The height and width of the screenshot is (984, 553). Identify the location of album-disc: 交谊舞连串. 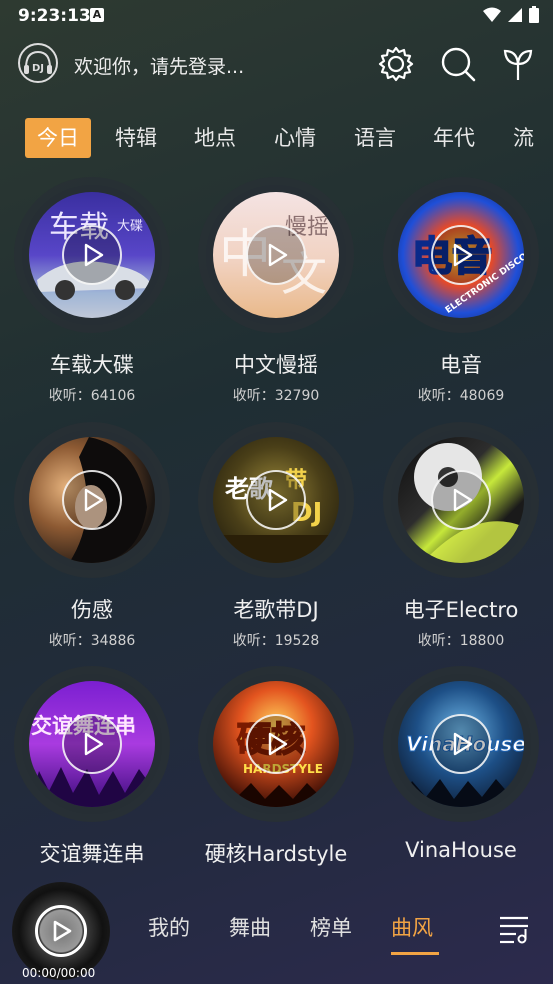
(92, 744).